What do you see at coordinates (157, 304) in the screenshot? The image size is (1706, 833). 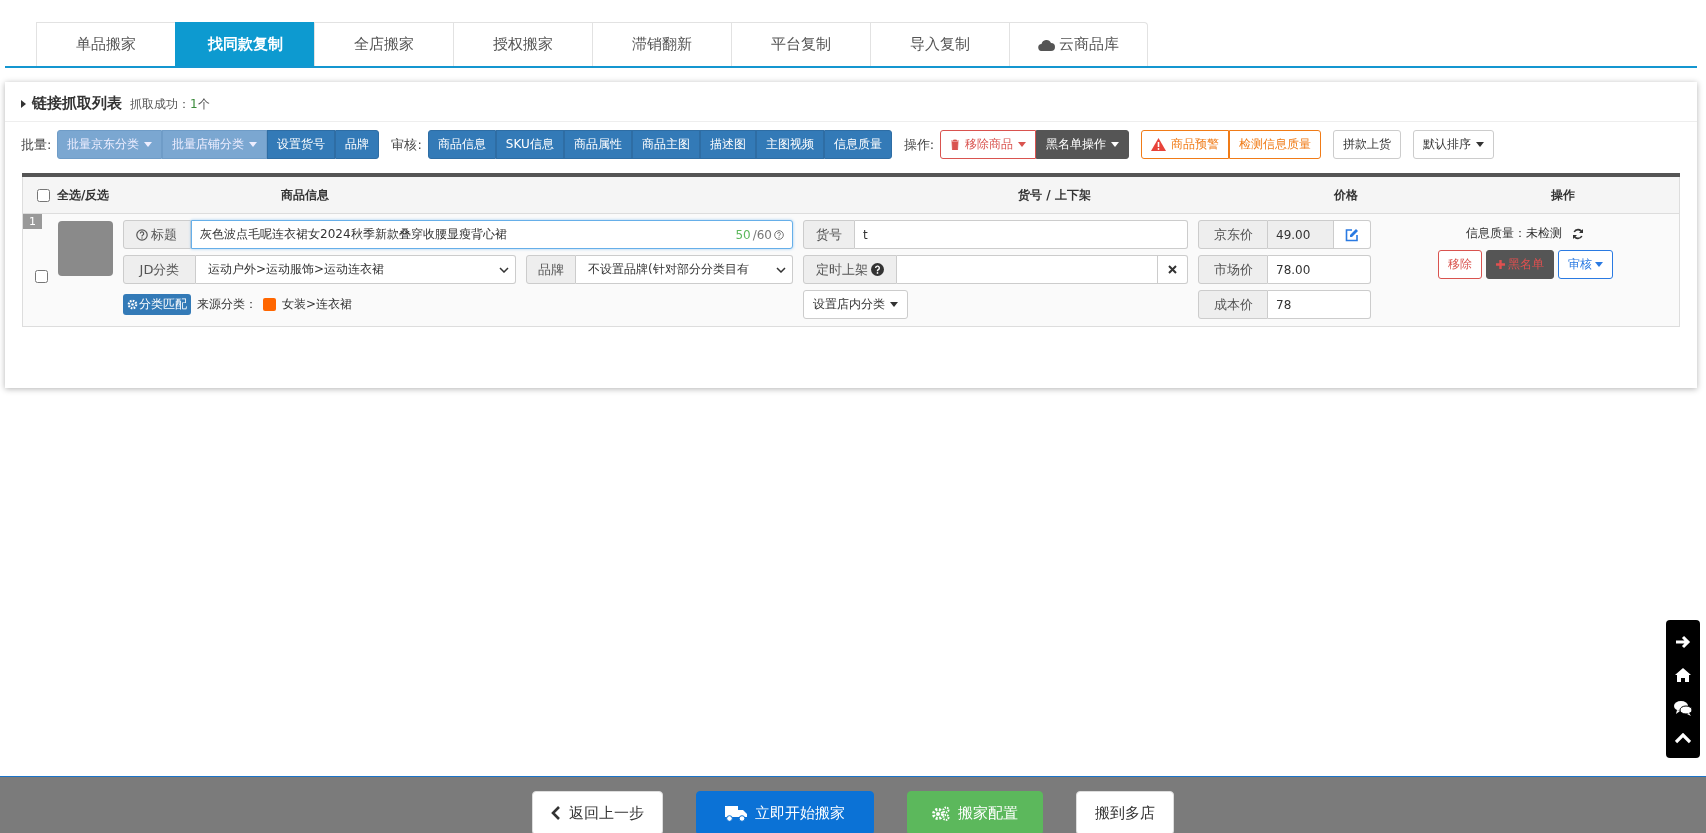 I see `category-match-button: 分类匹配` at bounding box center [157, 304].